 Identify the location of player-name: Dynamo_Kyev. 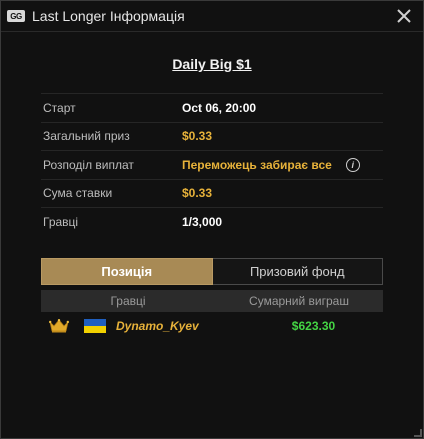
(157, 326).